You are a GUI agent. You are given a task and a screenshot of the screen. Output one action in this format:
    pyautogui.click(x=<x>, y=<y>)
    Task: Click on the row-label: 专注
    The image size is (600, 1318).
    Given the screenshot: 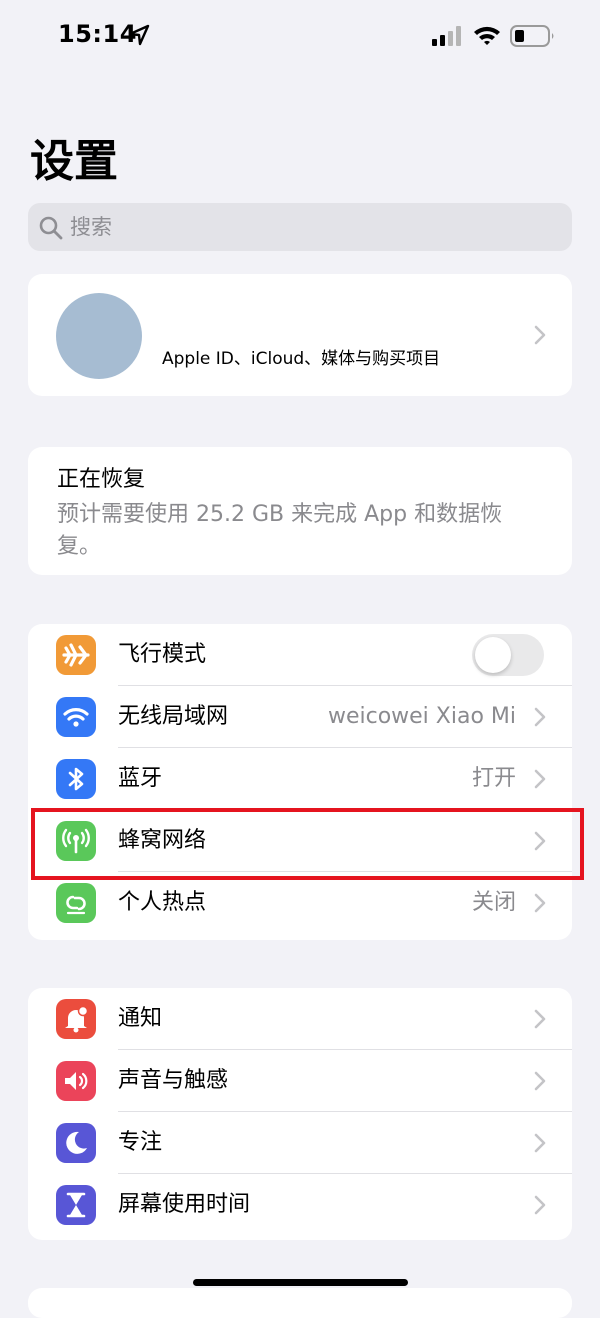 What is the action you would take?
    pyautogui.click(x=140, y=1142)
    